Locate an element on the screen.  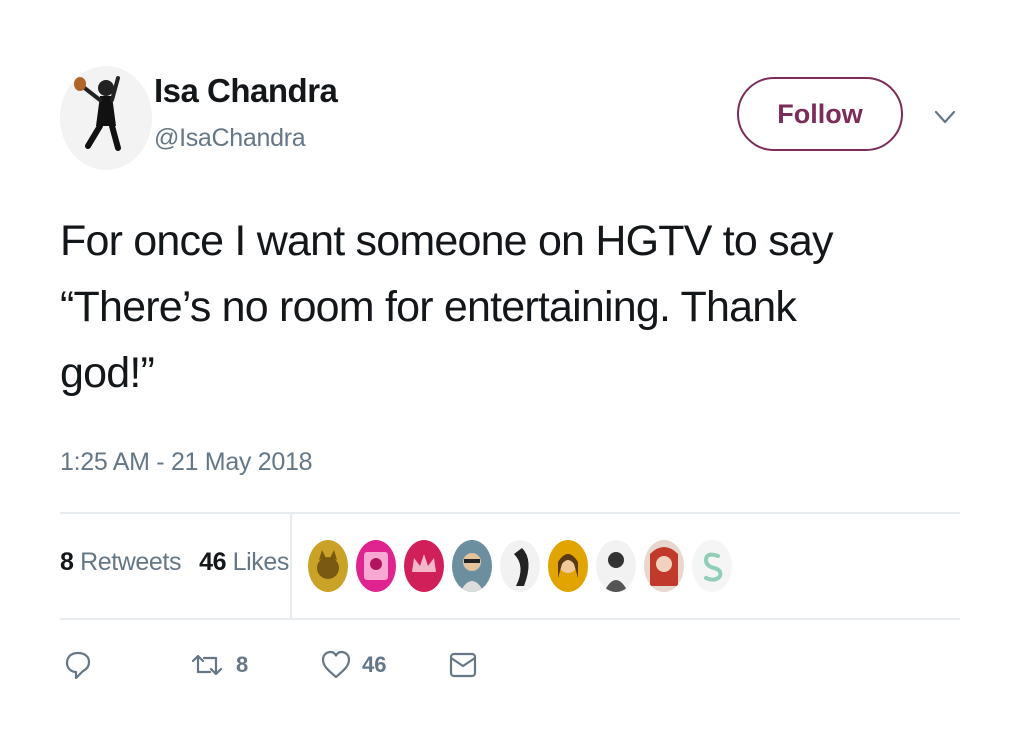
sunglasses-avatar is located at coordinates (472, 566).